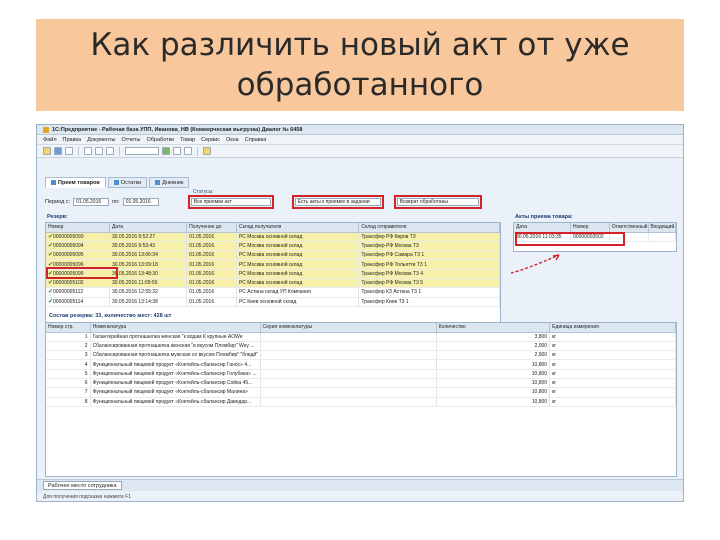  What do you see at coordinates (629, 228) in the screenshot?
I see `column-header: Ответственный` at bounding box center [629, 228].